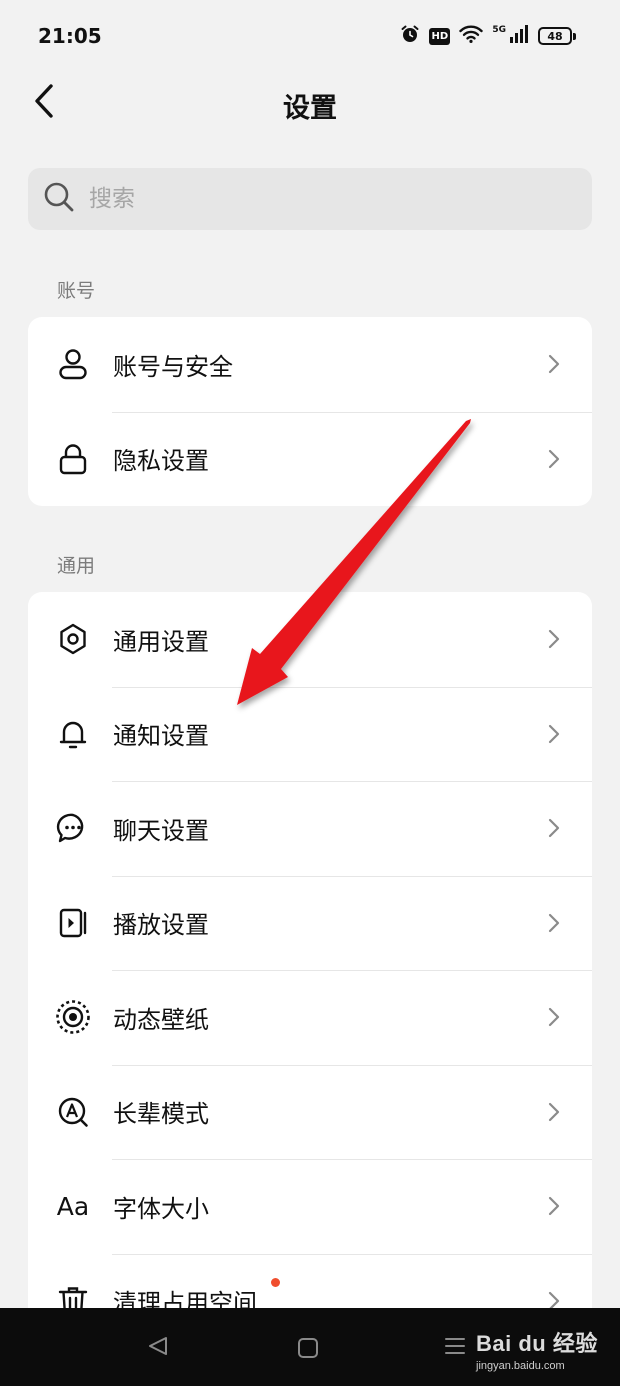 Image resolution: width=620 pixels, height=1386 pixels. I want to click on row-label: 字体大小, so click(161, 1208).